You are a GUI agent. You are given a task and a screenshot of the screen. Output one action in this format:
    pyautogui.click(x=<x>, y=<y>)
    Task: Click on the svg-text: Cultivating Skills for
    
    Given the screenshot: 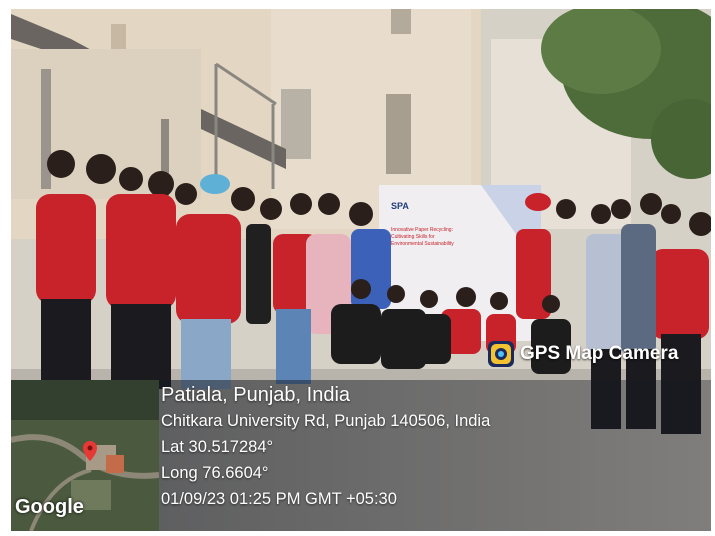 What is the action you would take?
    pyautogui.click(x=413, y=237)
    